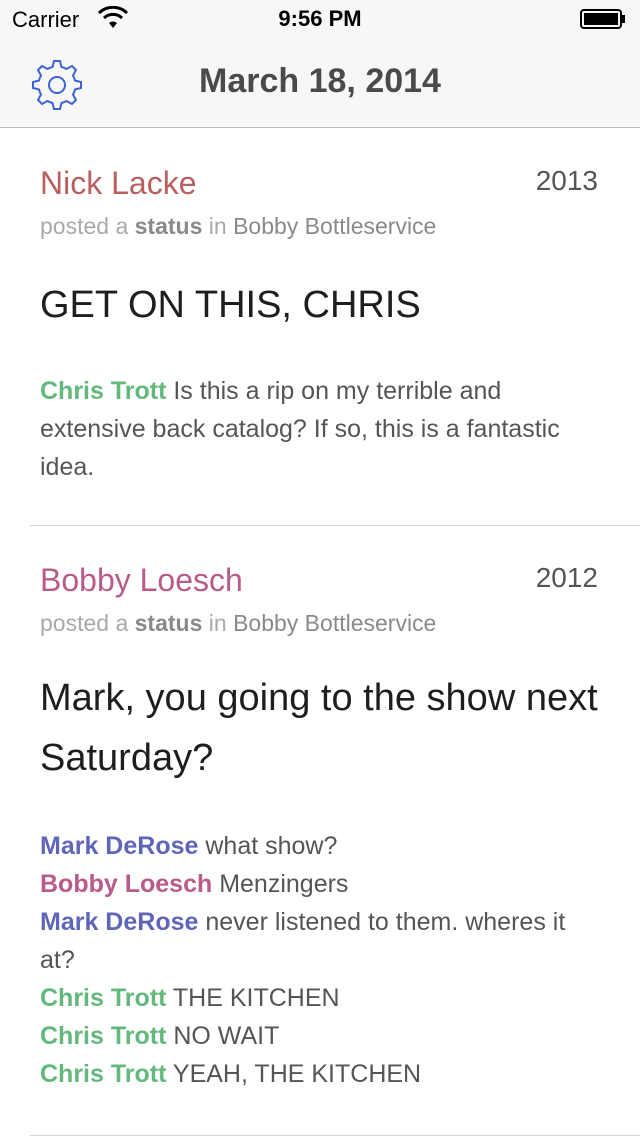 The width and height of the screenshot is (640, 1136). I want to click on comment: Chris Trott YEAH, THE KITCHEN, so click(310, 1074).